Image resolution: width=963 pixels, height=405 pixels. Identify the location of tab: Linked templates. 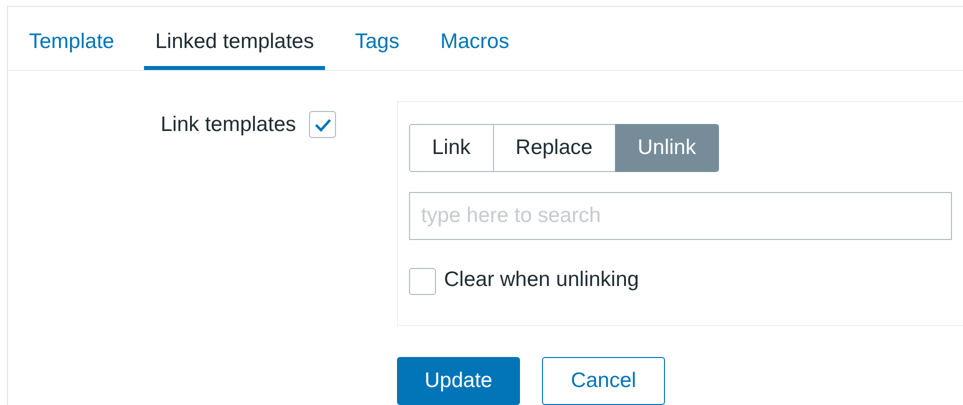
(234, 38).